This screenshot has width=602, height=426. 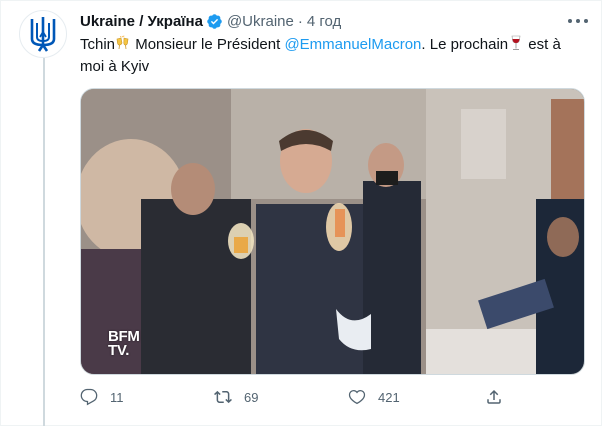 What do you see at coordinates (119, 350) in the screenshot?
I see `watermark-line: TV.` at bounding box center [119, 350].